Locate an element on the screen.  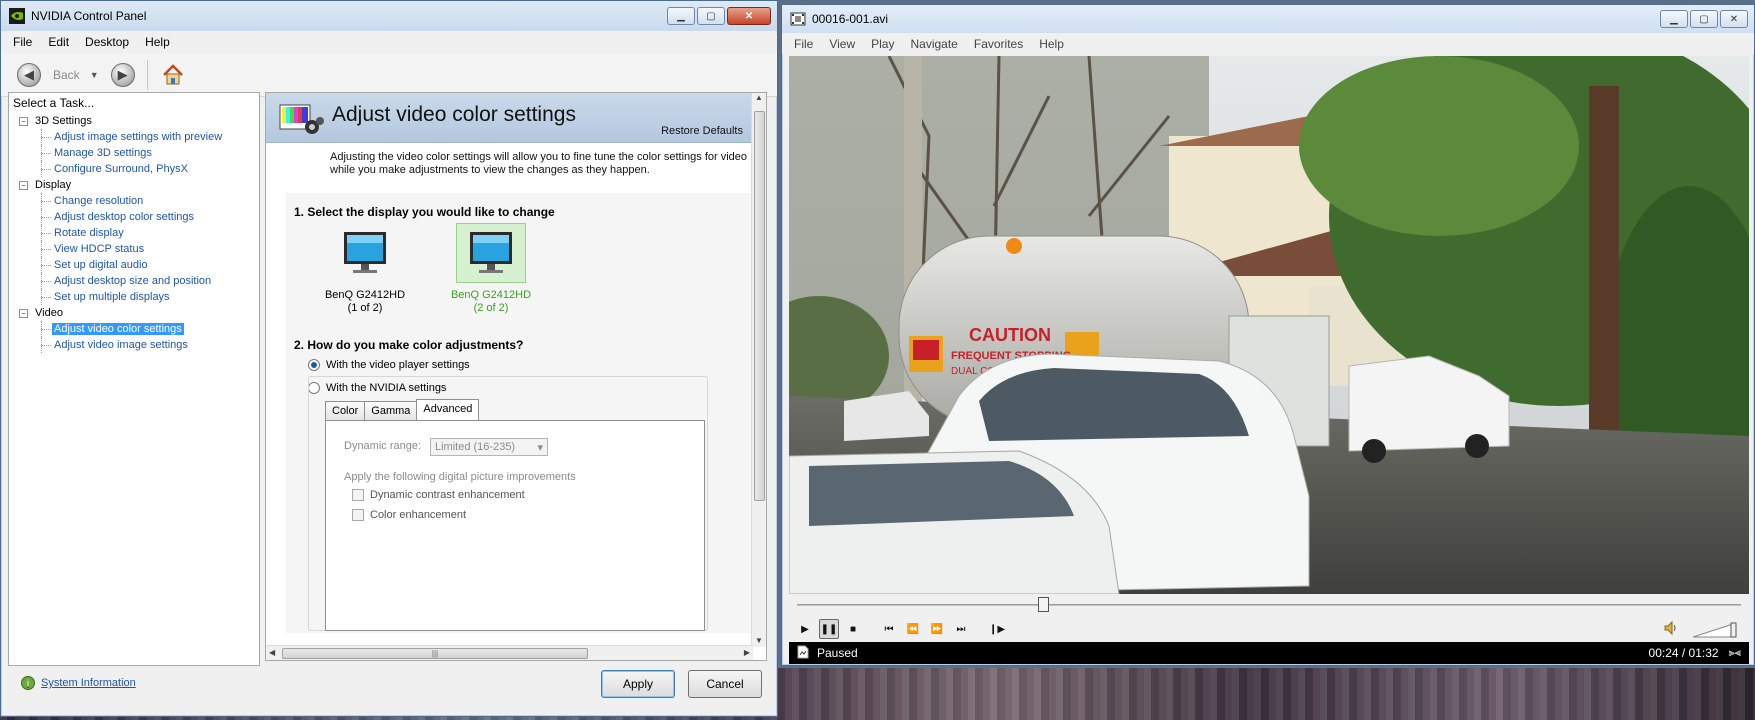
frame-step-button: ❙▶ is located at coordinates (997, 629).